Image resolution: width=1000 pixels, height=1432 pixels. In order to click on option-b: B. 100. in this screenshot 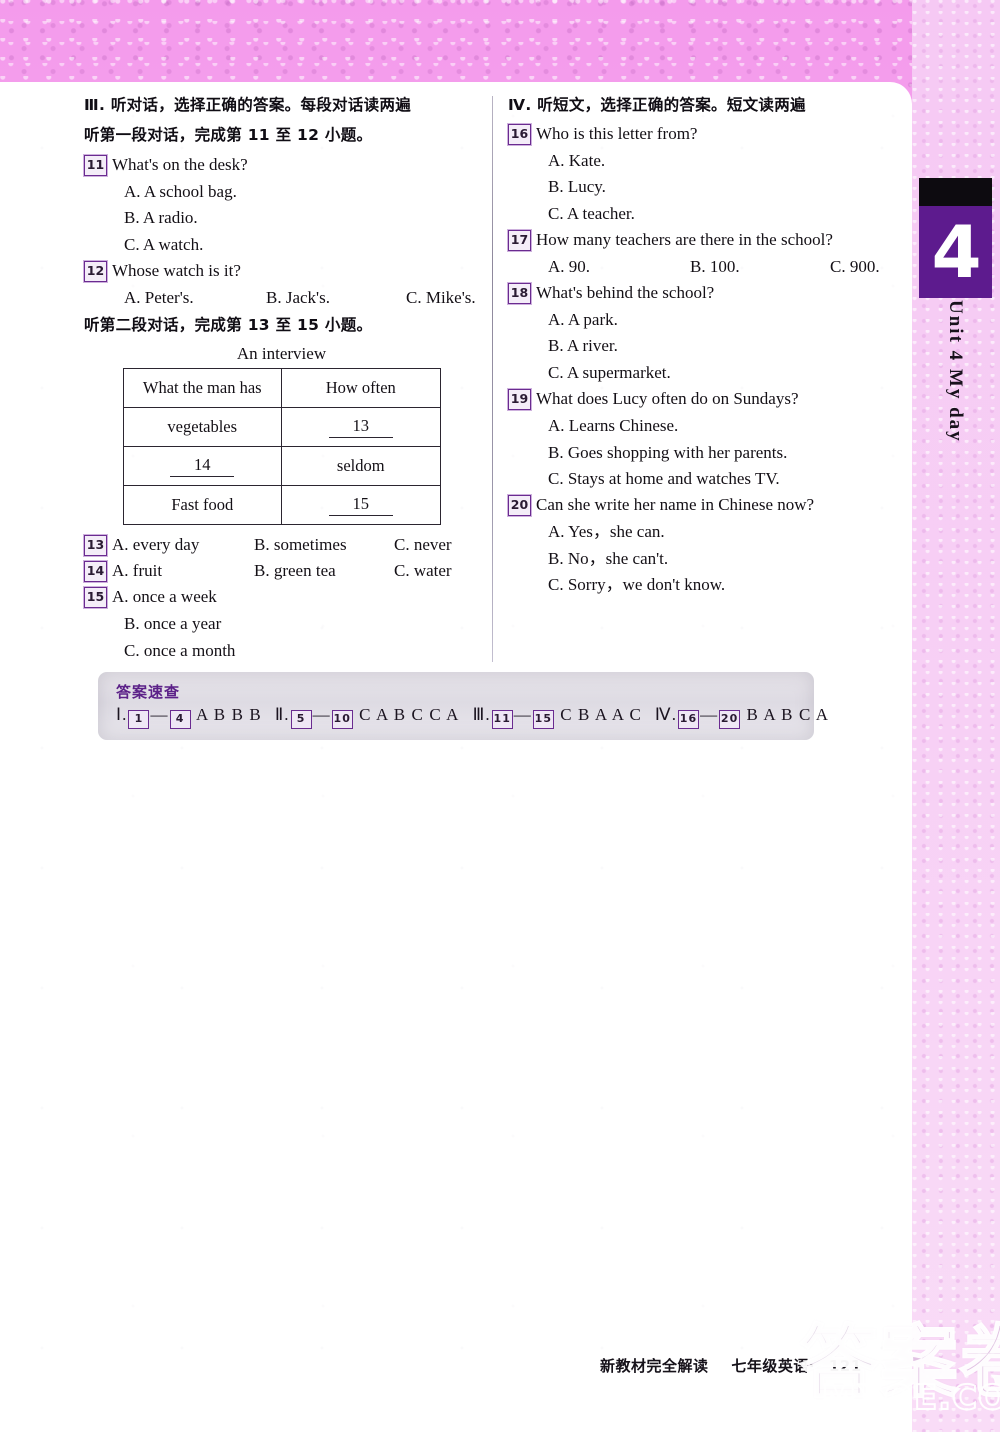, I will do `click(760, 267)`.